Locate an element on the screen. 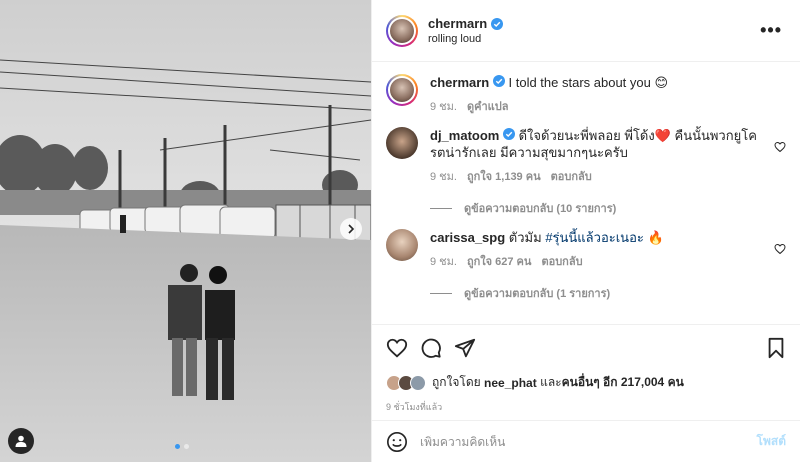  view-replies-link: ดูข้อความตอบกลับ (10 รายการ) is located at coordinates (608, 208).